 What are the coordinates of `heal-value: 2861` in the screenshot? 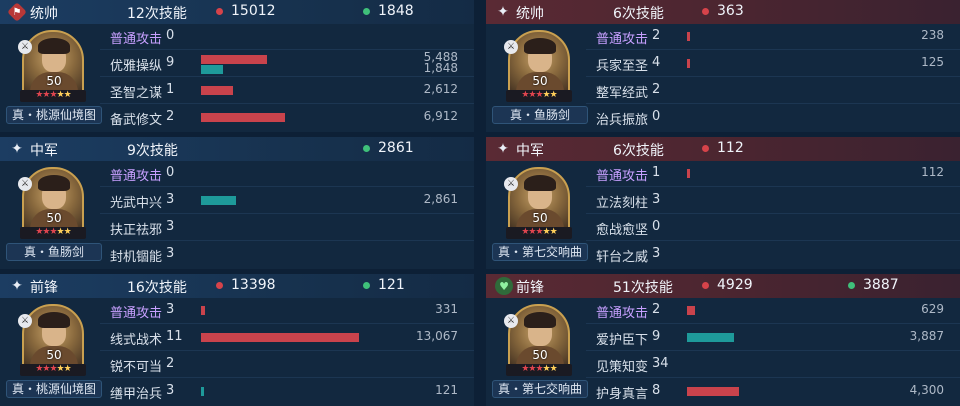 It's located at (396, 148).